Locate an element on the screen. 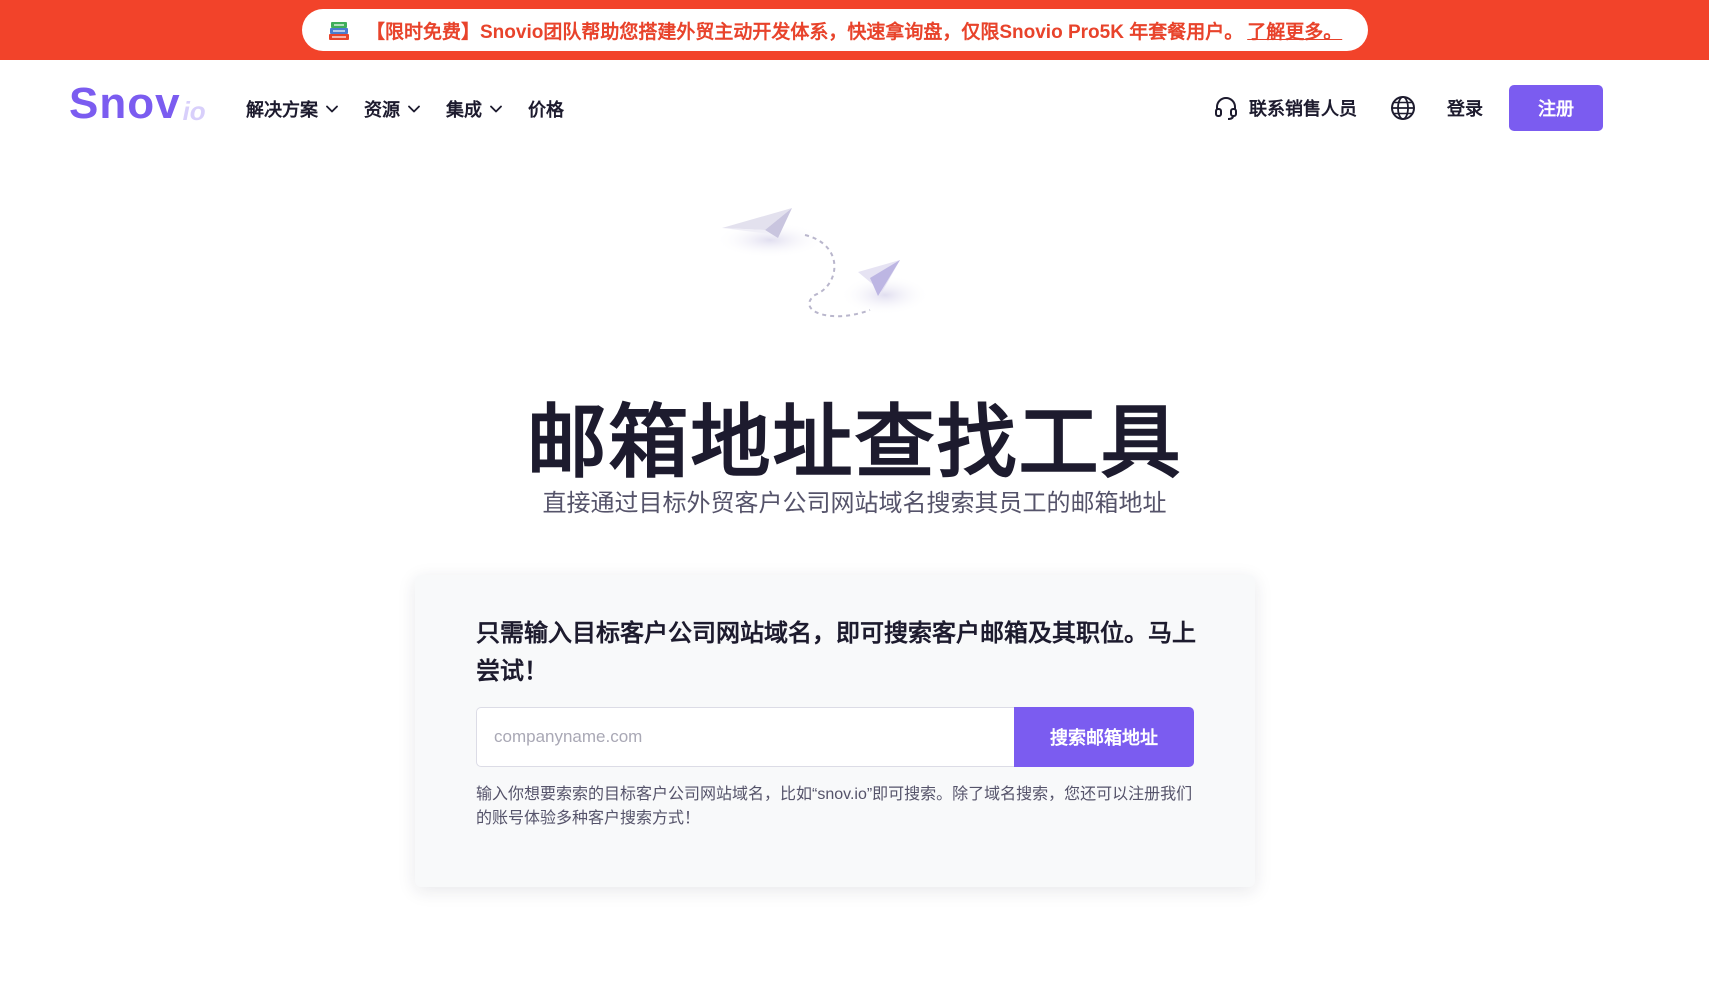  globe-icon is located at coordinates (1403, 108).